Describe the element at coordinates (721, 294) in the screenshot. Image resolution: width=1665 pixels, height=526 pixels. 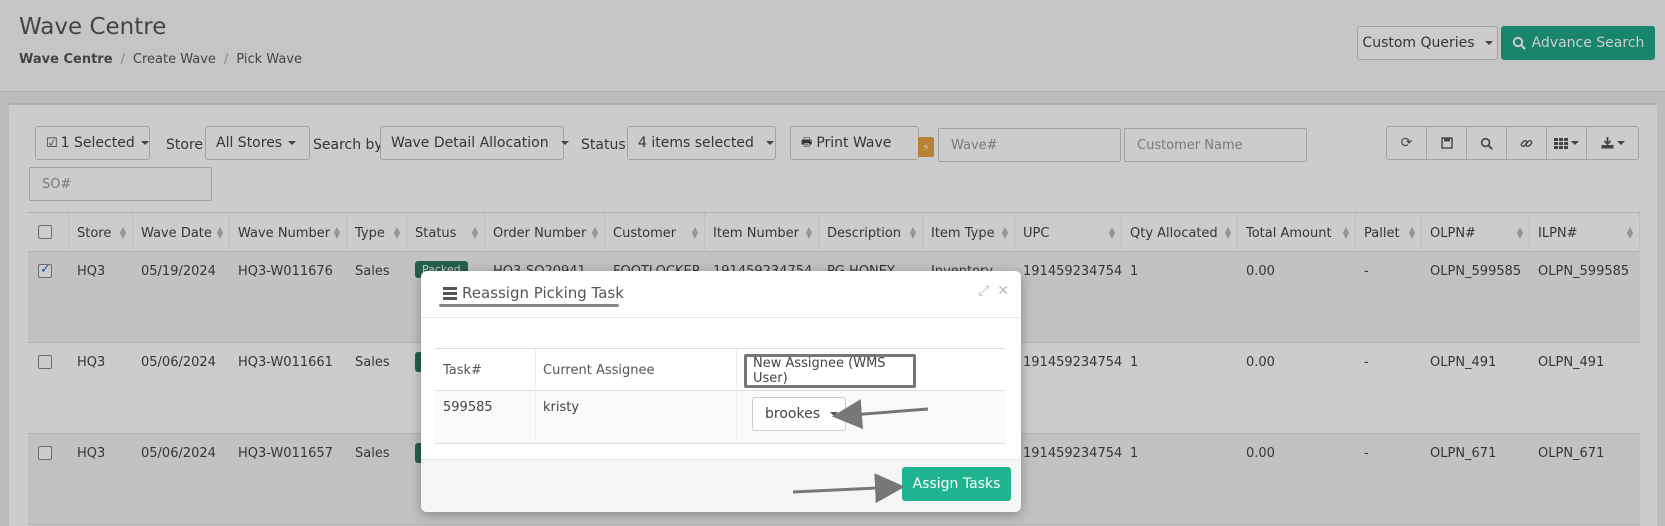
I see `modal-header: Reassign Picking Task ⤢ ✕` at that location.